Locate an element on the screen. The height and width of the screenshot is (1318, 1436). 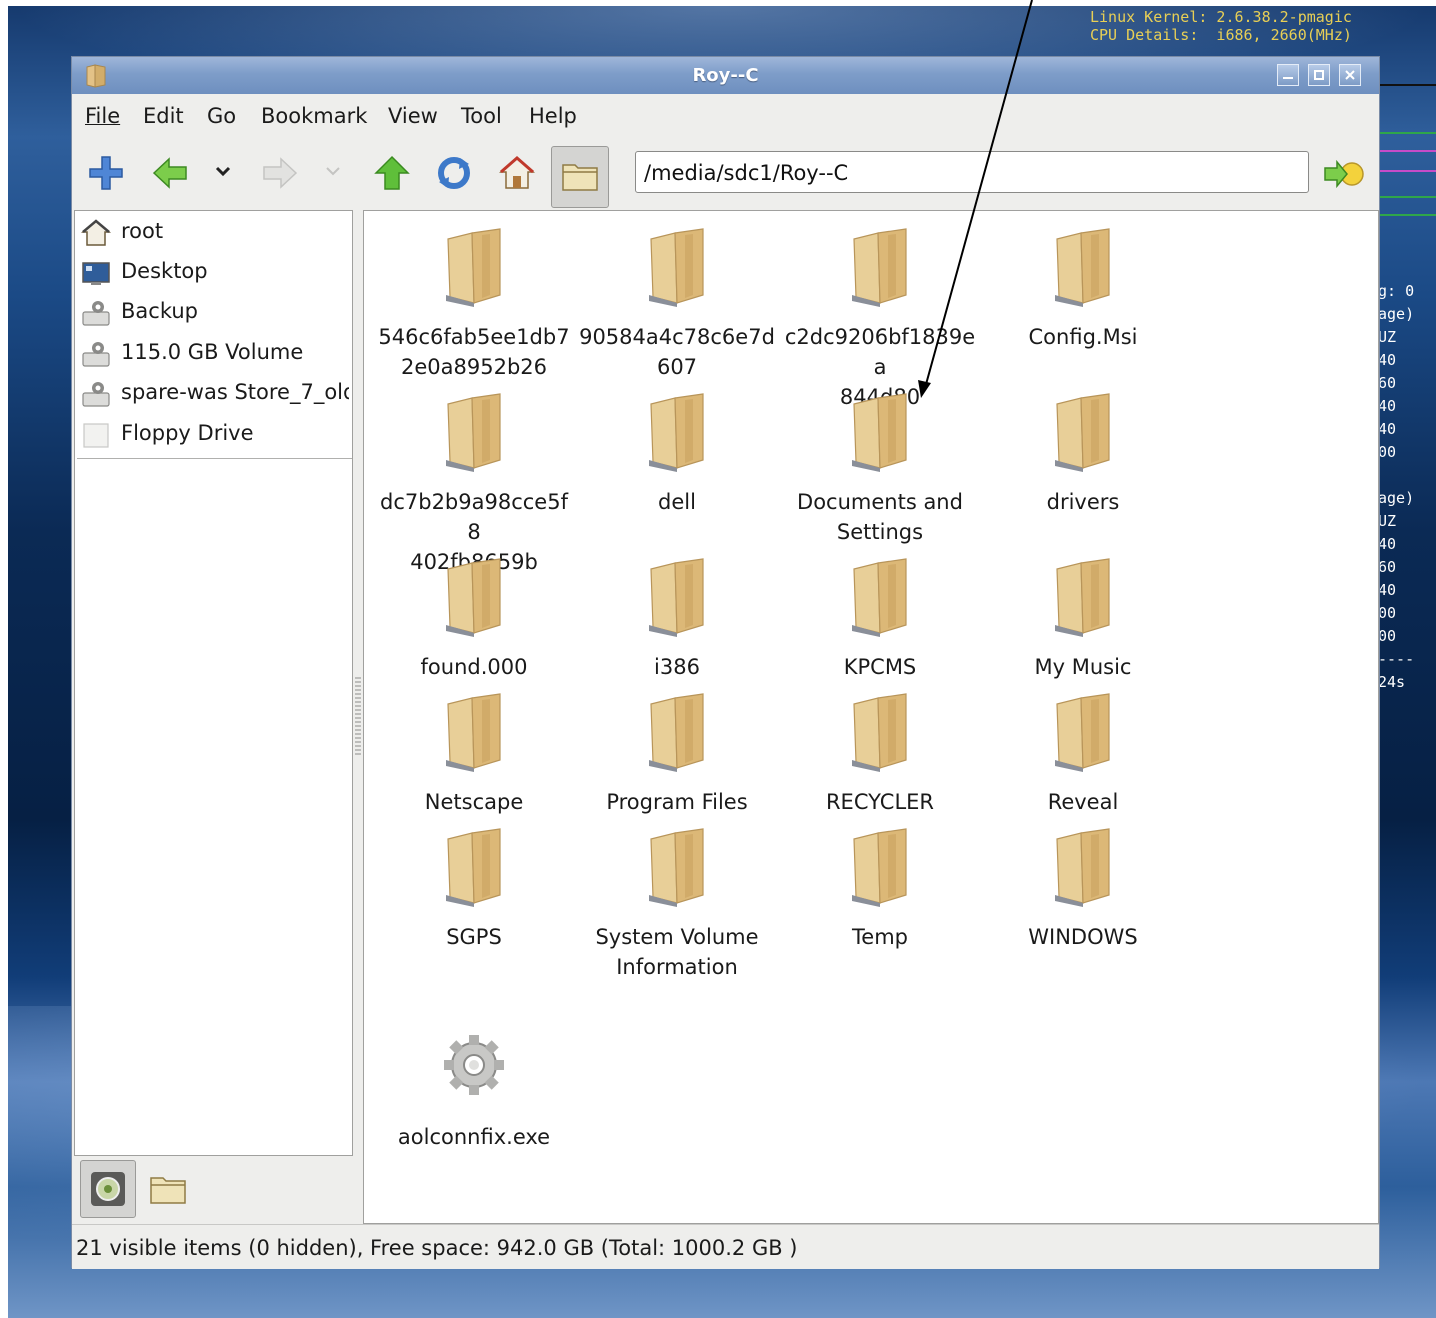
file-name: aolconnfix.exe is located at coordinates (474, 1137).